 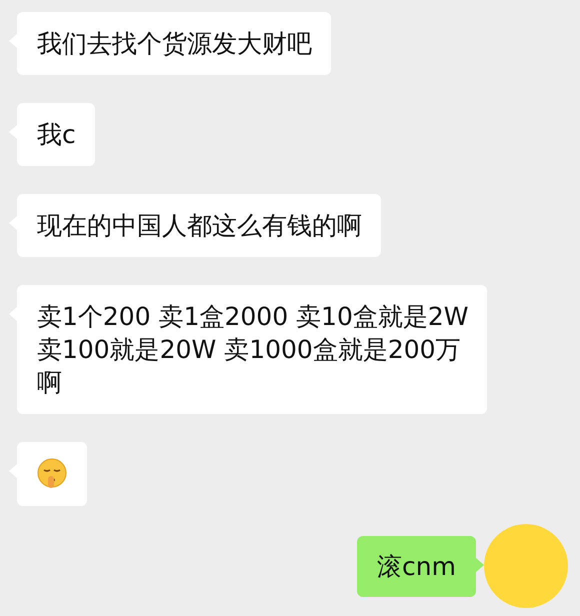 What do you see at coordinates (416, 566) in the screenshot?
I see `message-text: 滚cnm` at bounding box center [416, 566].